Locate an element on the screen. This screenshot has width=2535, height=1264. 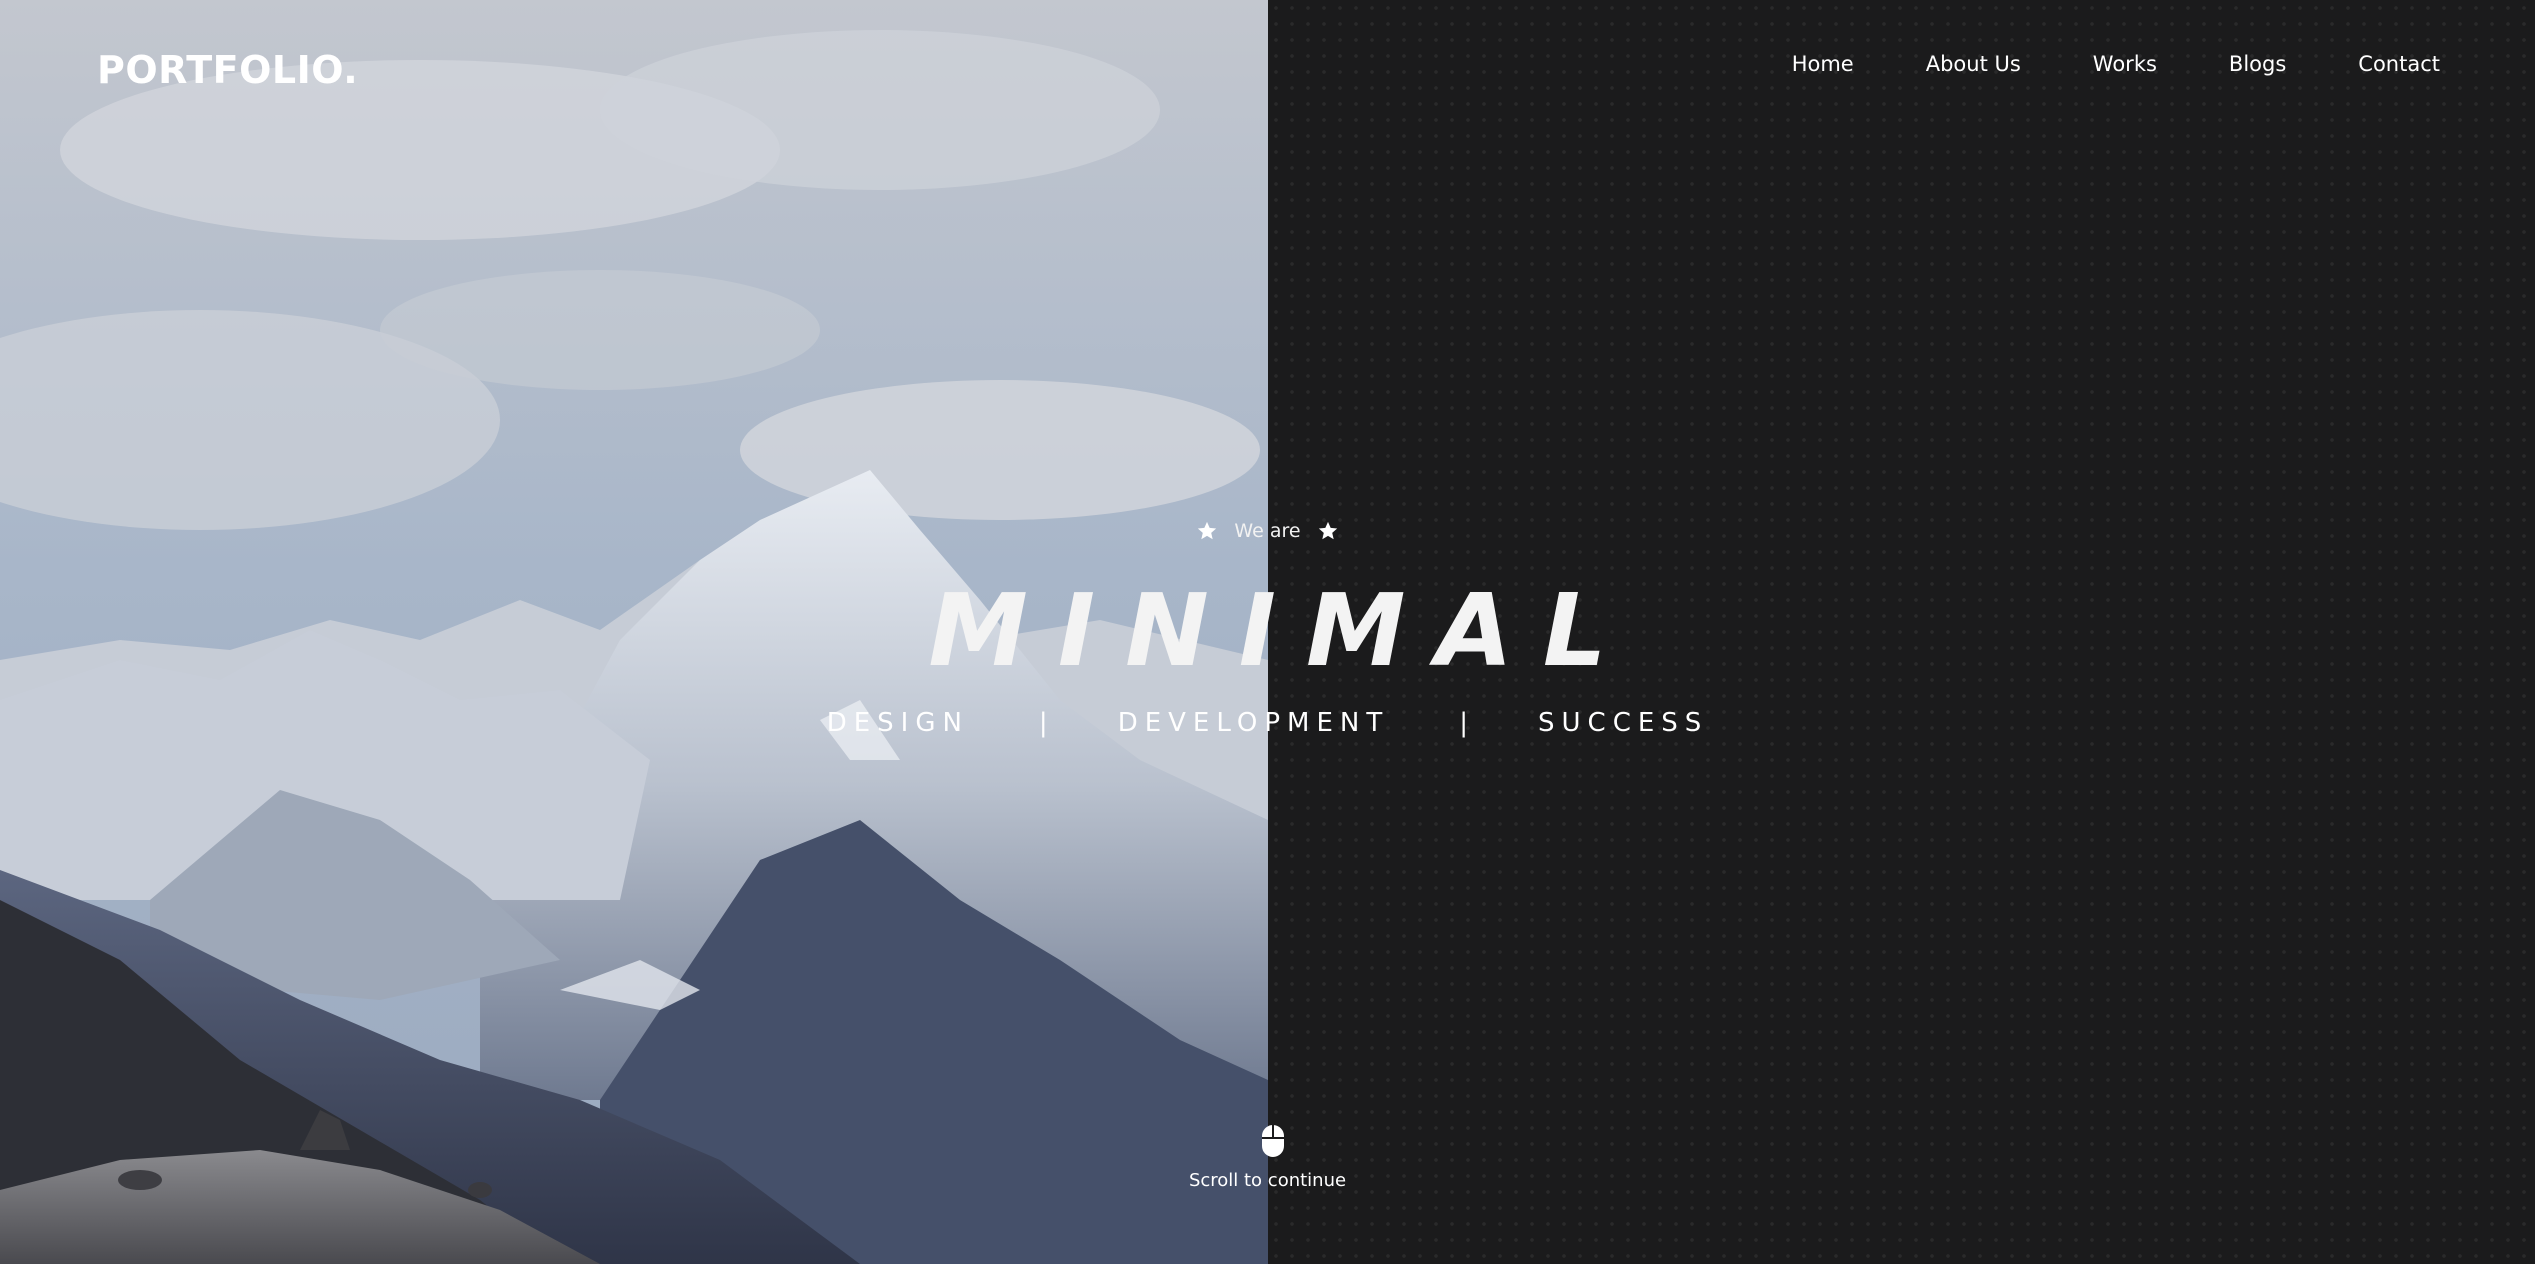
scroll-hint: Scroll to continue is located at coordinates (1267, 1157).